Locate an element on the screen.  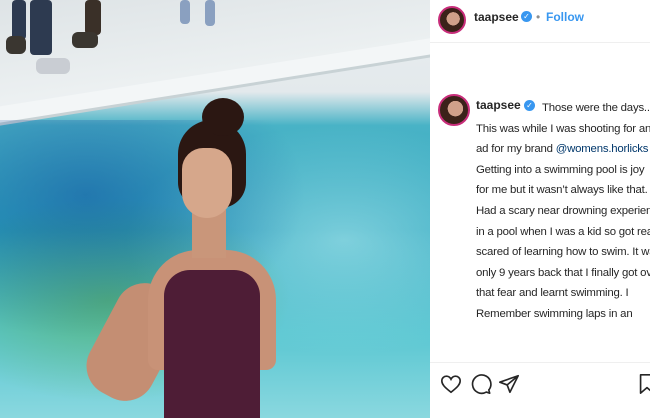
actions-divider is located at coordinates (540, 362).